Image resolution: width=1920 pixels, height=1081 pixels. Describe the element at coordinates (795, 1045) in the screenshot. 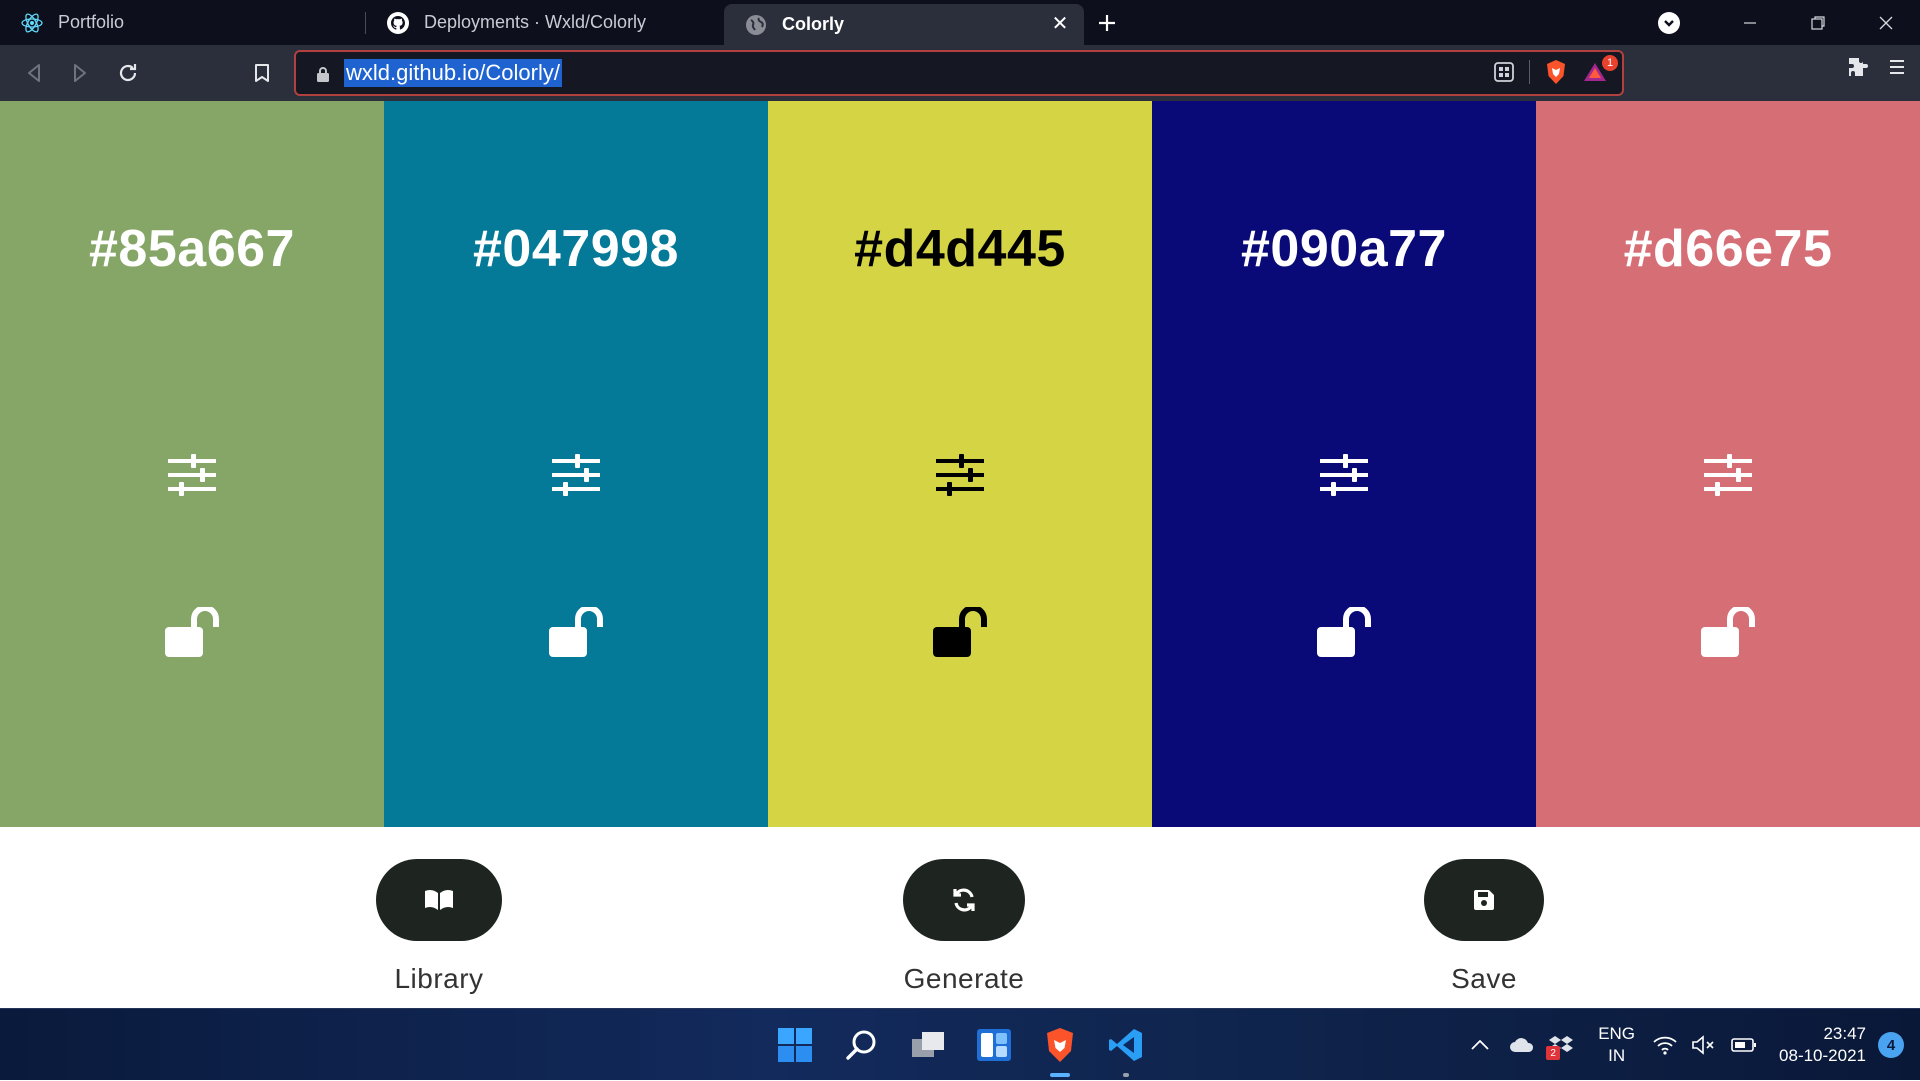

I see `windows-start-icon` at that location.